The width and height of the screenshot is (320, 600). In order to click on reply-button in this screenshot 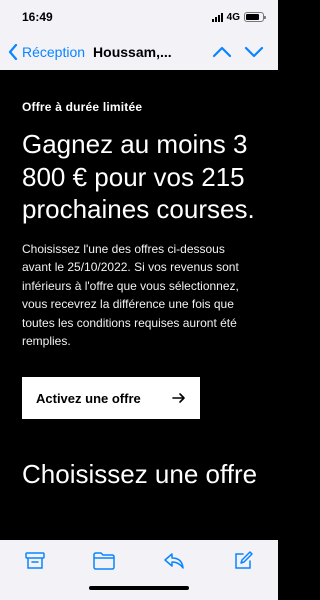, I will do `click(174, 561)`.